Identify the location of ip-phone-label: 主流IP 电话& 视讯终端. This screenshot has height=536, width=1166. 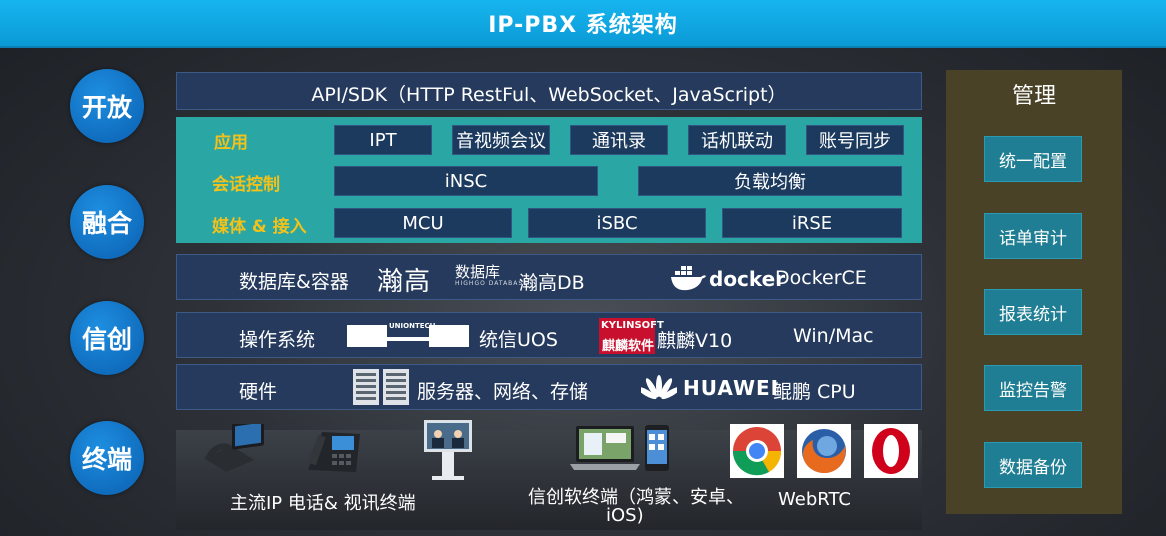
(323, 503).